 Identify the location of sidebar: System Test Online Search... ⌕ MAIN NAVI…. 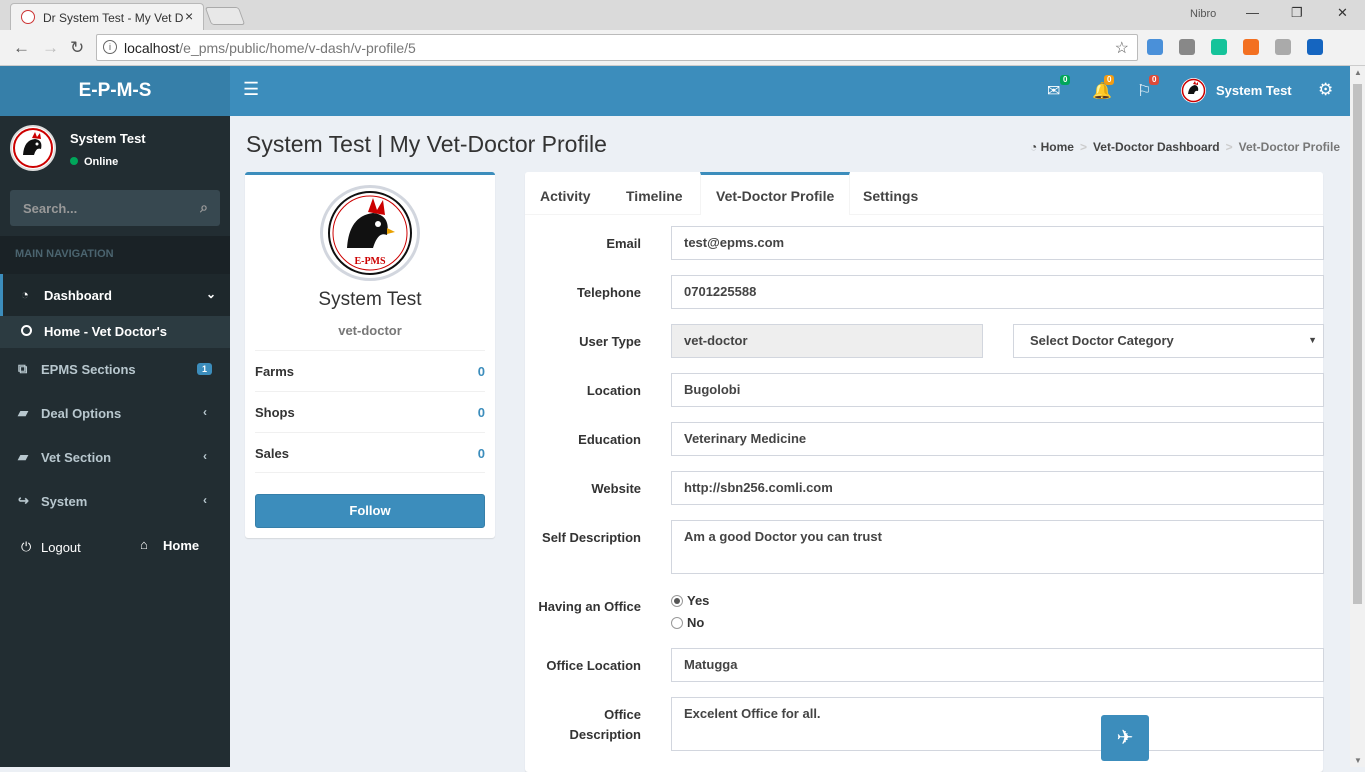
(115, 441).